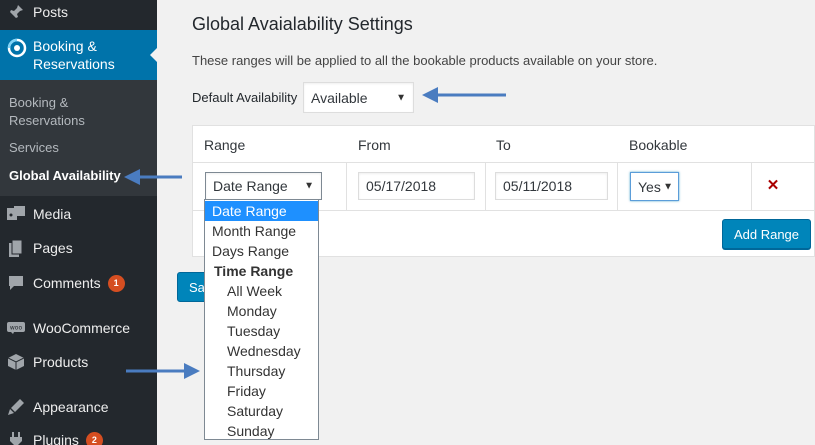 Image resolution: width=815 pixels, height=445 pixels. I want to click on menu-item-plugins: Plugins 2, so click(78, 435).